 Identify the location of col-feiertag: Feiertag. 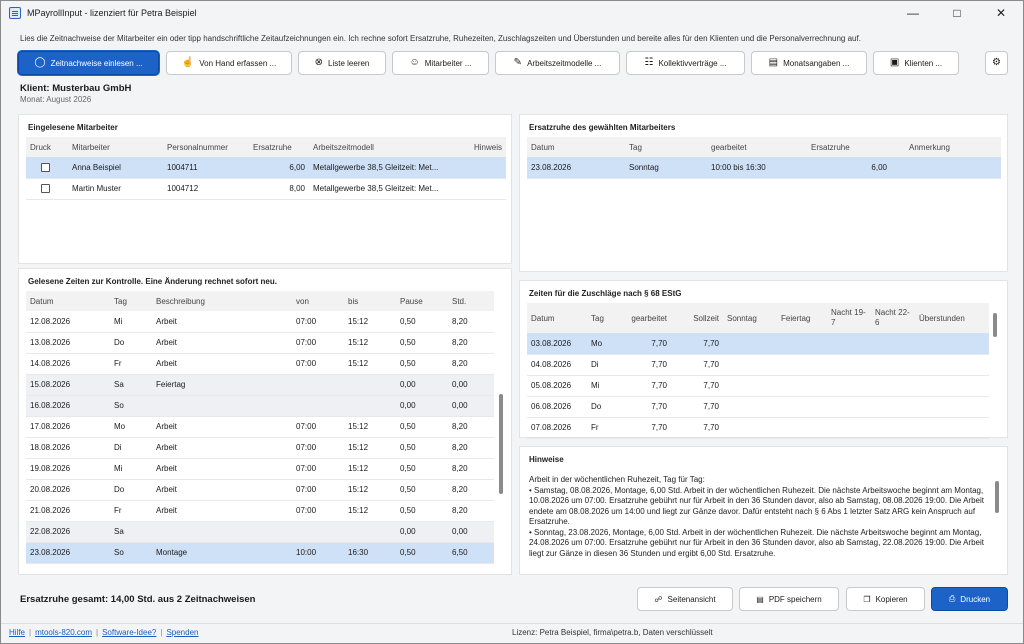
(802, 318).